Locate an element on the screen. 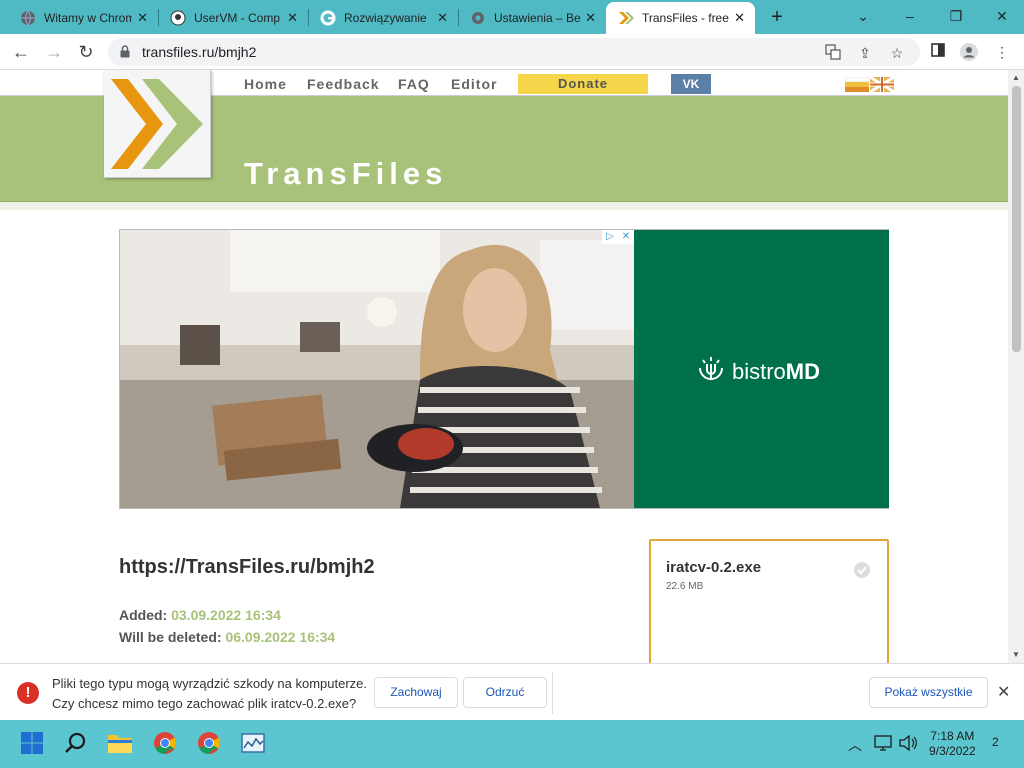  file-card: iratcv-0.2.exe 22.6 MB is located at coordinates (769, 601).